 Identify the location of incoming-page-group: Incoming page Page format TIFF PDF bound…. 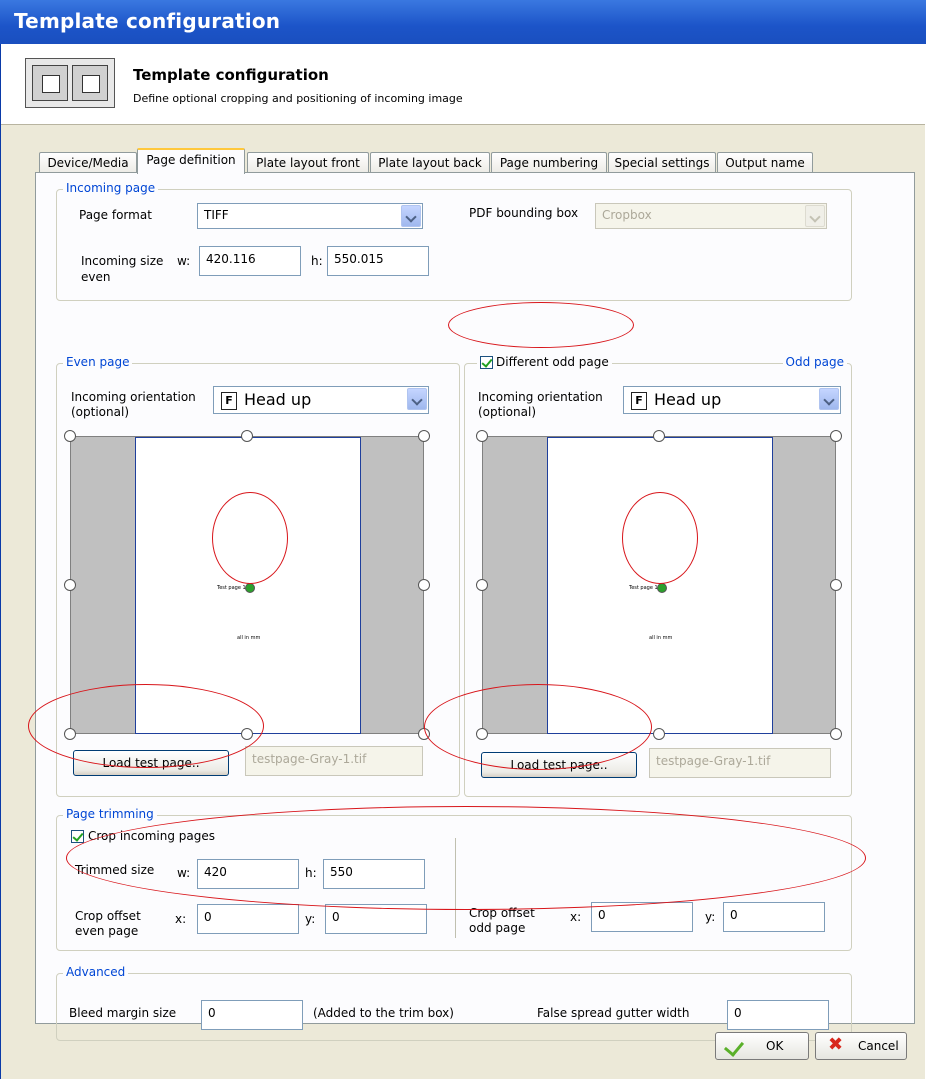
(454, 241).